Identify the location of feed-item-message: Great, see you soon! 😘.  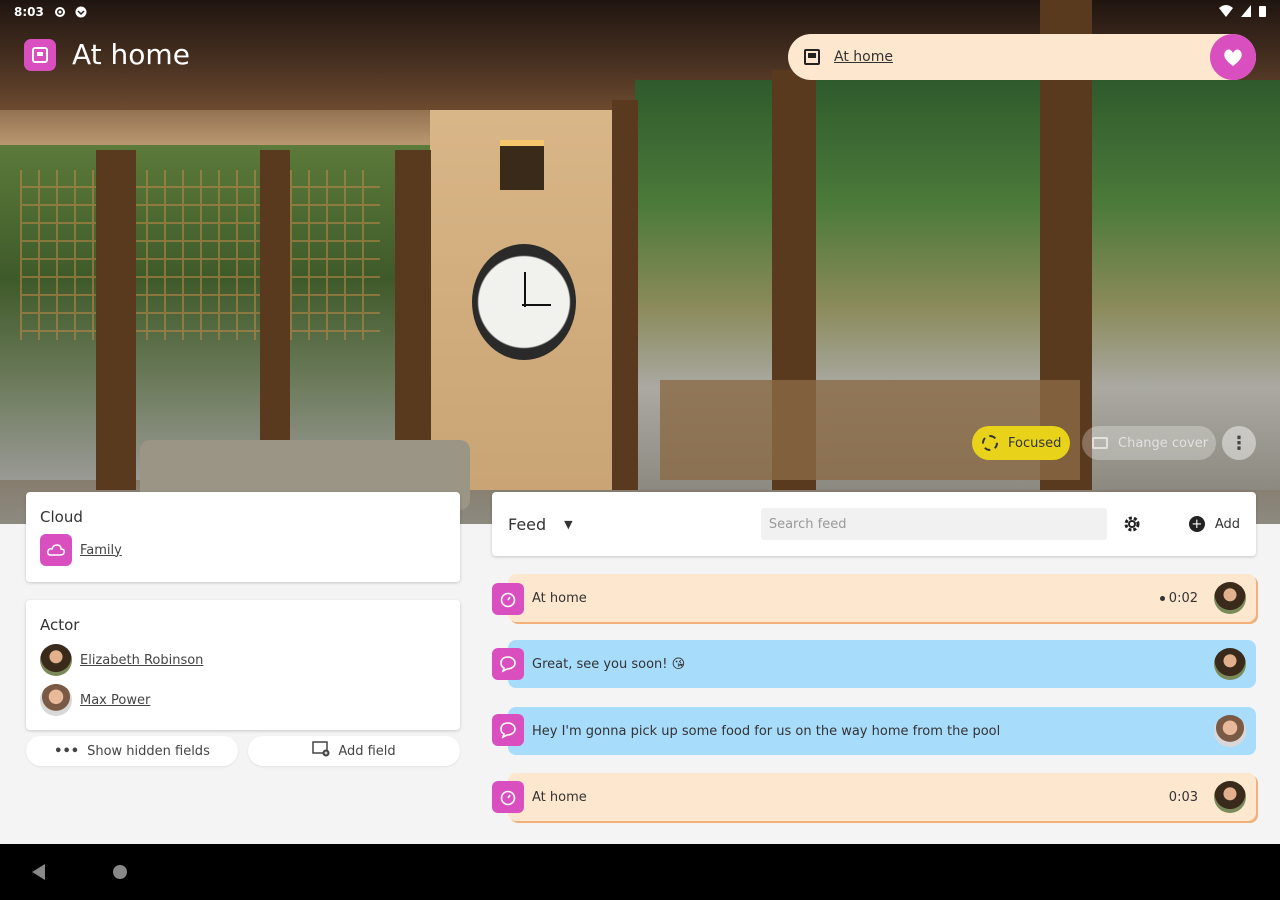
(882, 664).